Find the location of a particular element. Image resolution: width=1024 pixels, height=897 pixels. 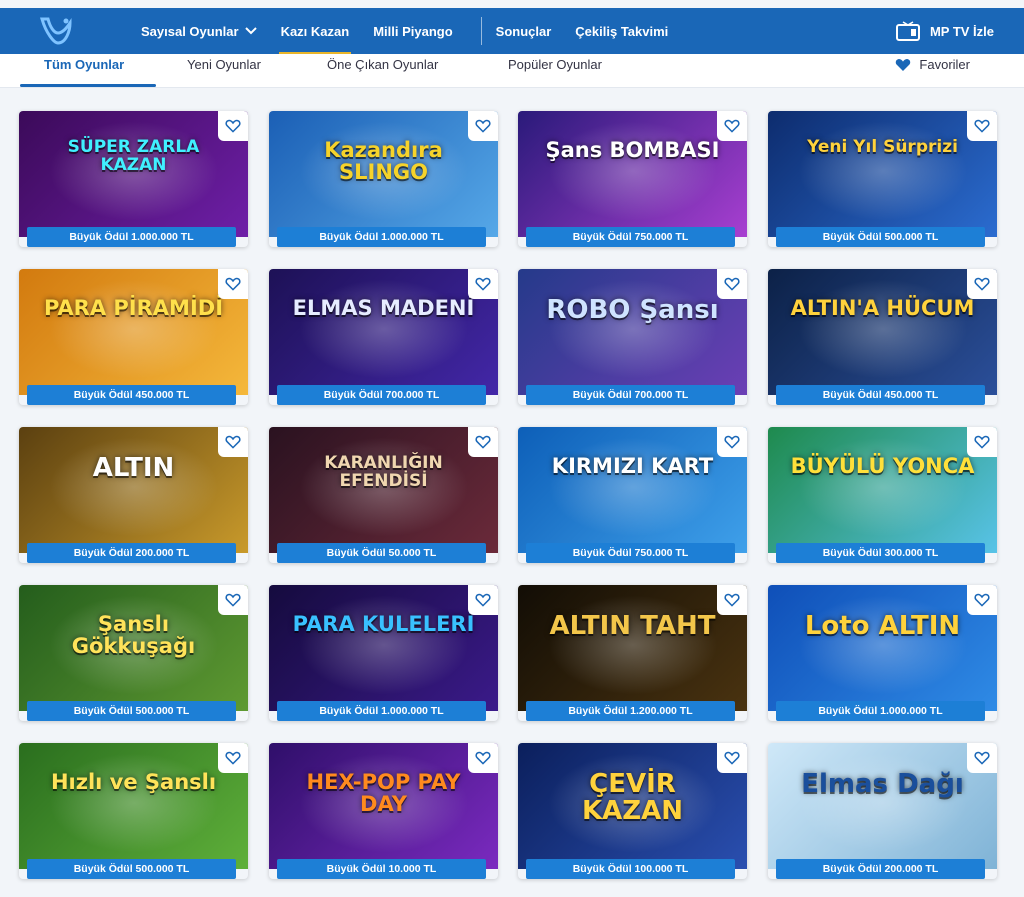

game-card: Kazandıra SLINGO Büyük Ödül 1.000.000 TL is located at coordinates (383, 179).